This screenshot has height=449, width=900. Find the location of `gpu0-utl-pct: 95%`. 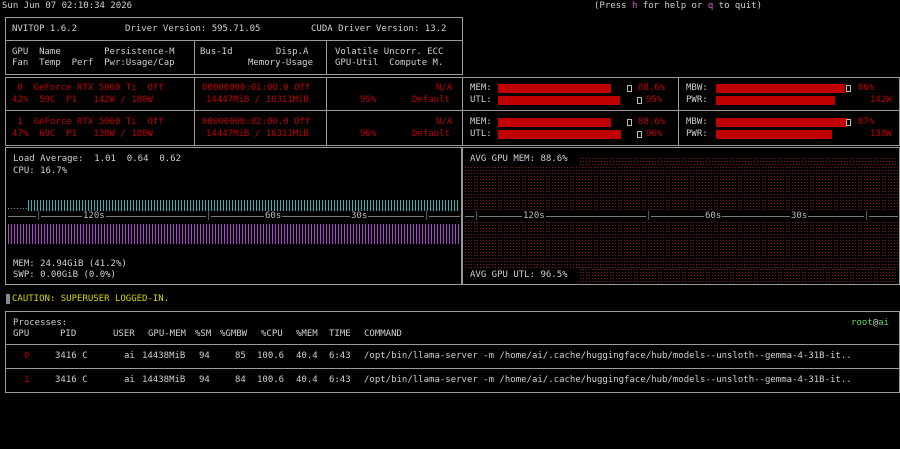

gpu0-utl-pct: 95% is located at coordinates (654, 100).